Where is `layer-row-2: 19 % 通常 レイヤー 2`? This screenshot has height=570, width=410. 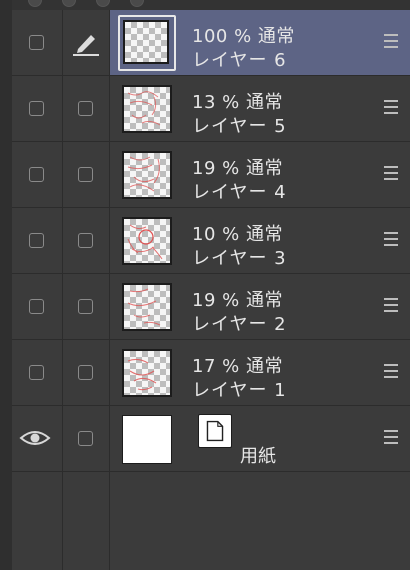
layer-row-2: 19 % 通常 レイヤー 2 is located at coordinates (211, 307).